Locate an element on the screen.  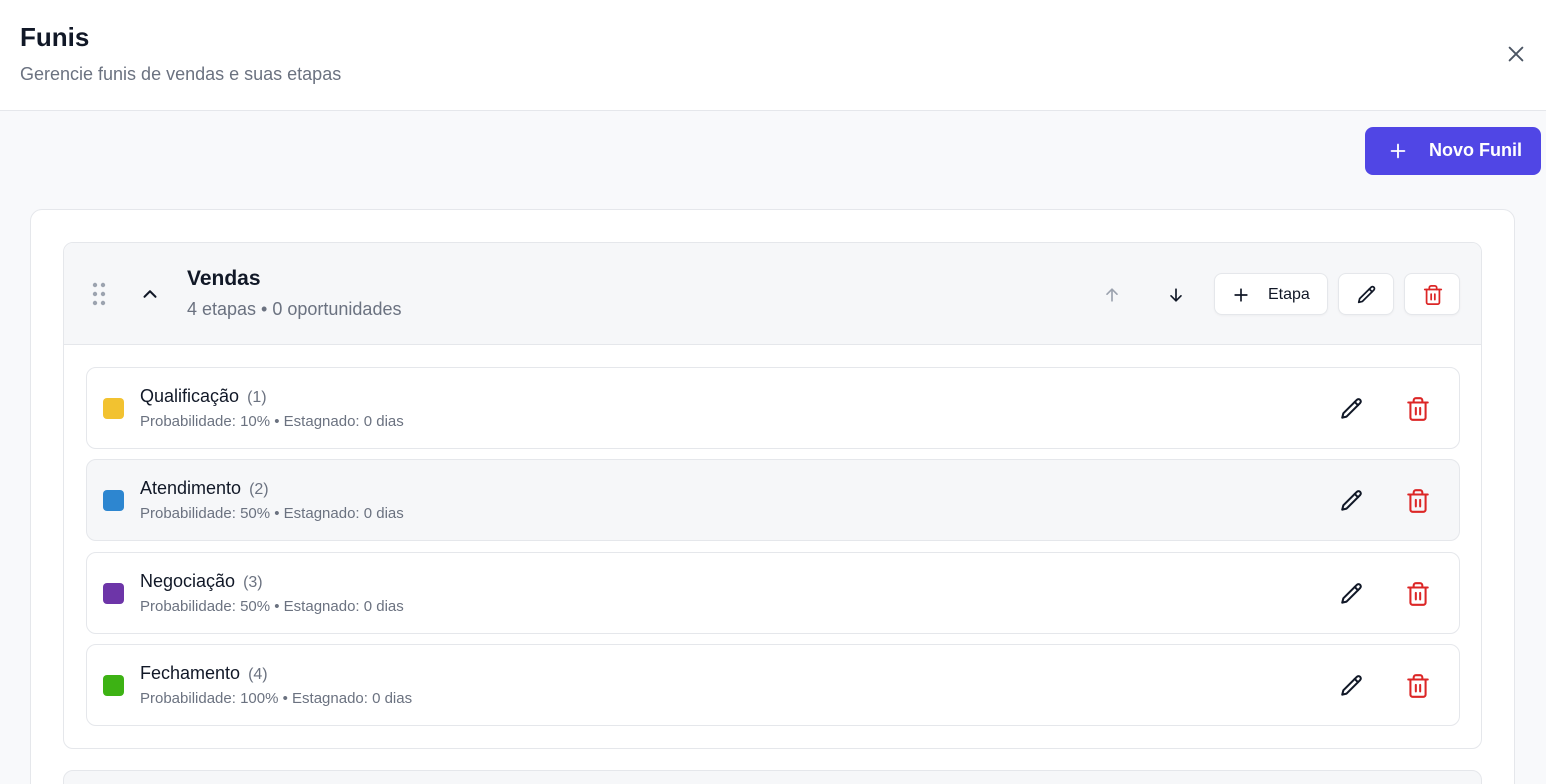
delete-funnel-button is located at coordinates (1432, 294).